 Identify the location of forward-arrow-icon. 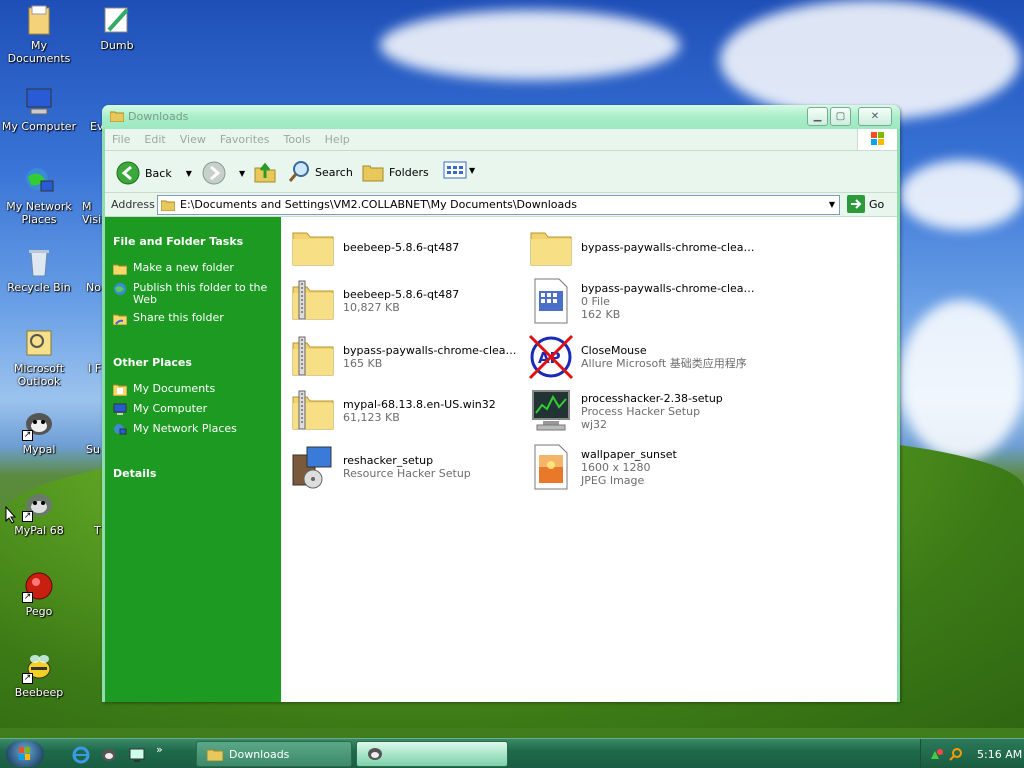
(214, 173).